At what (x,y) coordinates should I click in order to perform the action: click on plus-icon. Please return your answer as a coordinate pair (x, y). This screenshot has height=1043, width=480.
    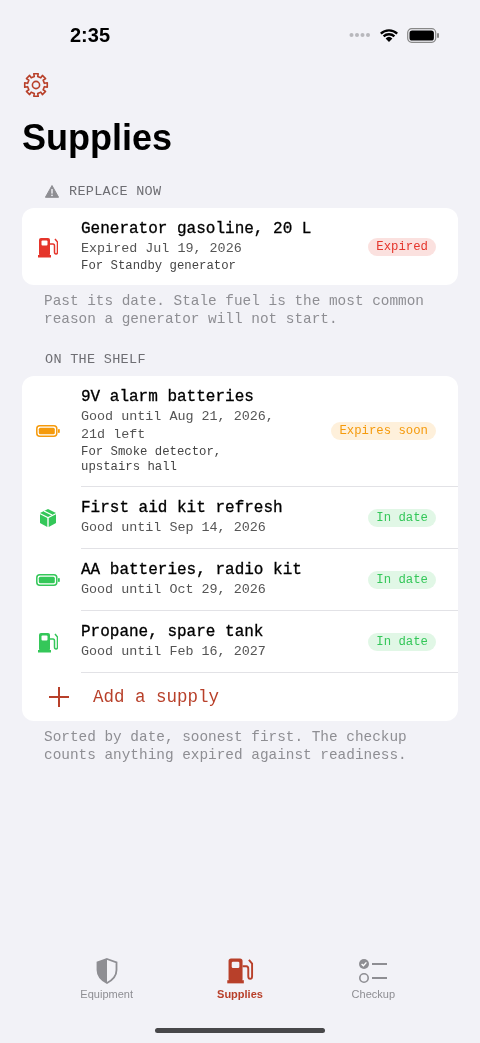
    Looking at the image, I should click on (59, 697).